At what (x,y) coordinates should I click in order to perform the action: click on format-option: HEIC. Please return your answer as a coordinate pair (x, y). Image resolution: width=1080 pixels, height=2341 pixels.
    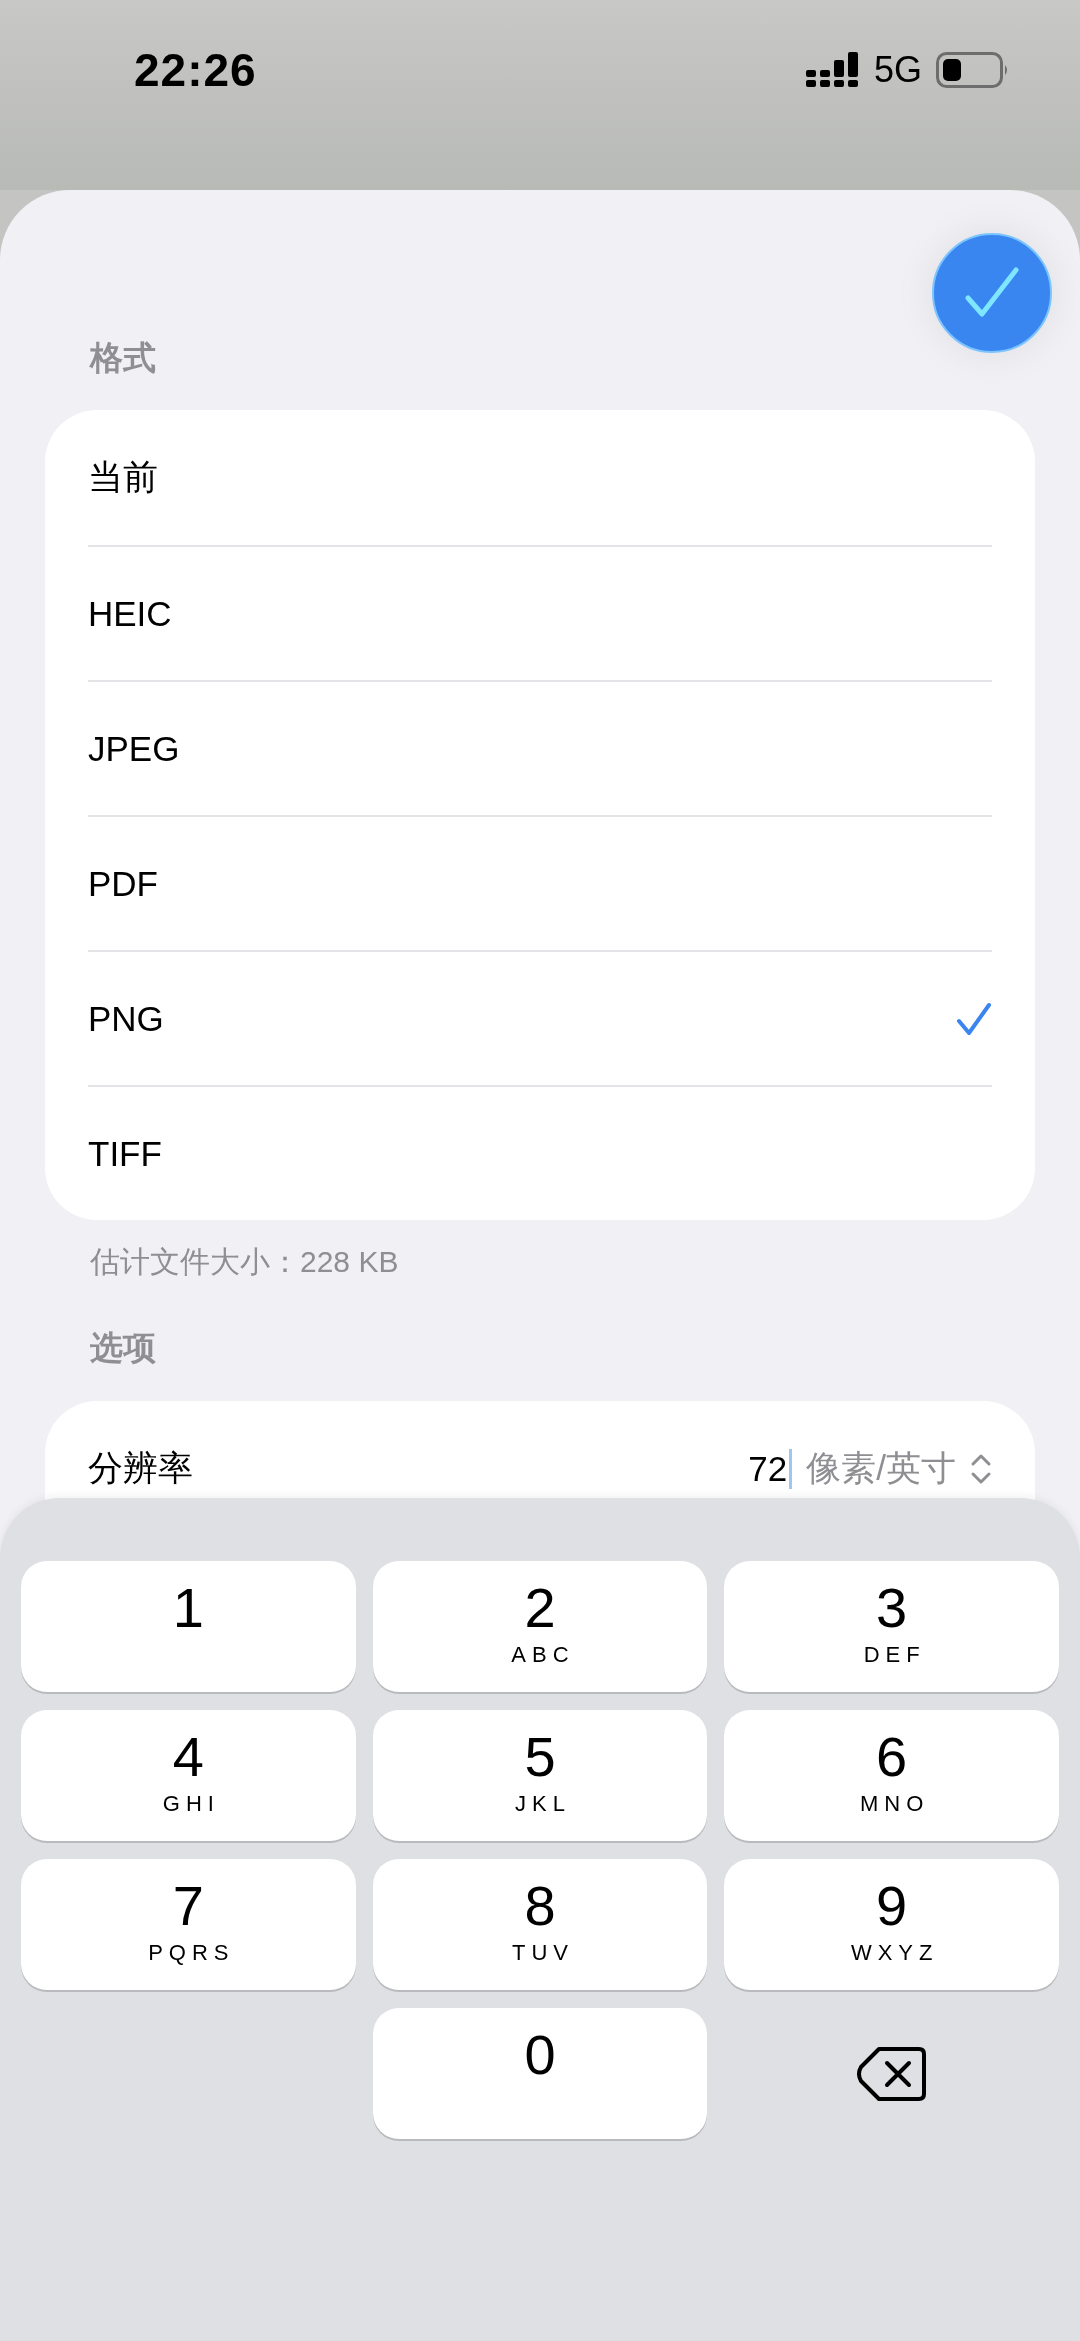
    Looking at the image, I should click on (540, 612).